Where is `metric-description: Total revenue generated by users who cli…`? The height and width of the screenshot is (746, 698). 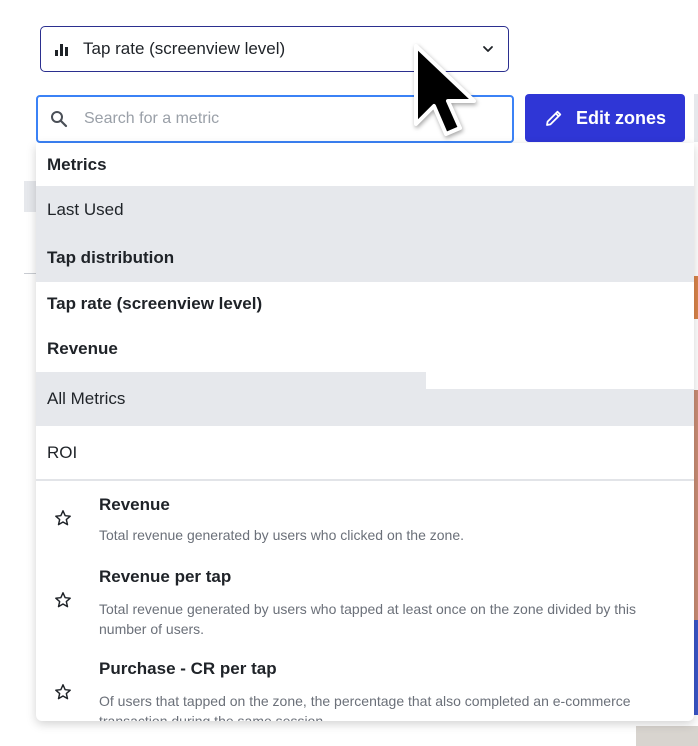
metric-description: Total revenue generated by users who cli… is located at coordinates (282, 535).